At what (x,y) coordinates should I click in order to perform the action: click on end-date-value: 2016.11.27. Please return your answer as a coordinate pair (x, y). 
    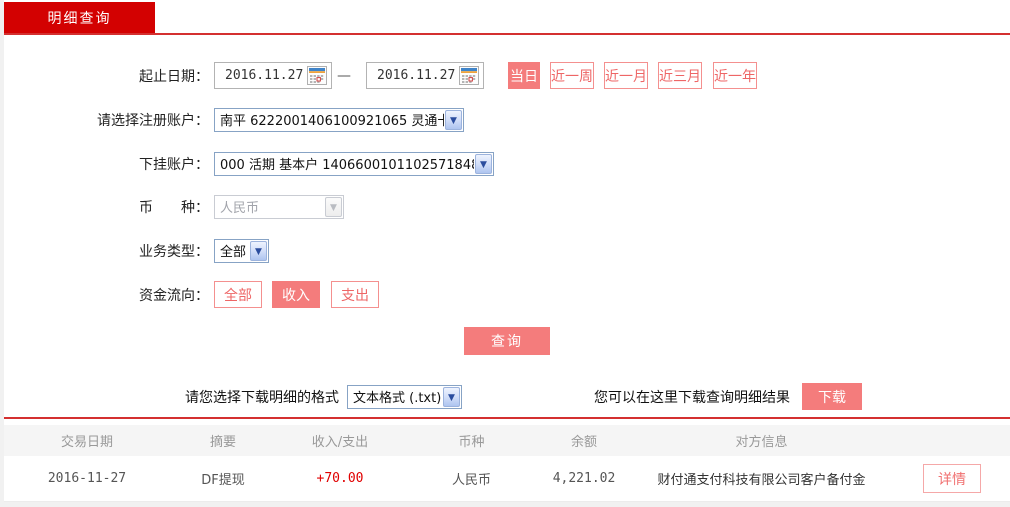
    Looking at the image, I should click on (416, 75).